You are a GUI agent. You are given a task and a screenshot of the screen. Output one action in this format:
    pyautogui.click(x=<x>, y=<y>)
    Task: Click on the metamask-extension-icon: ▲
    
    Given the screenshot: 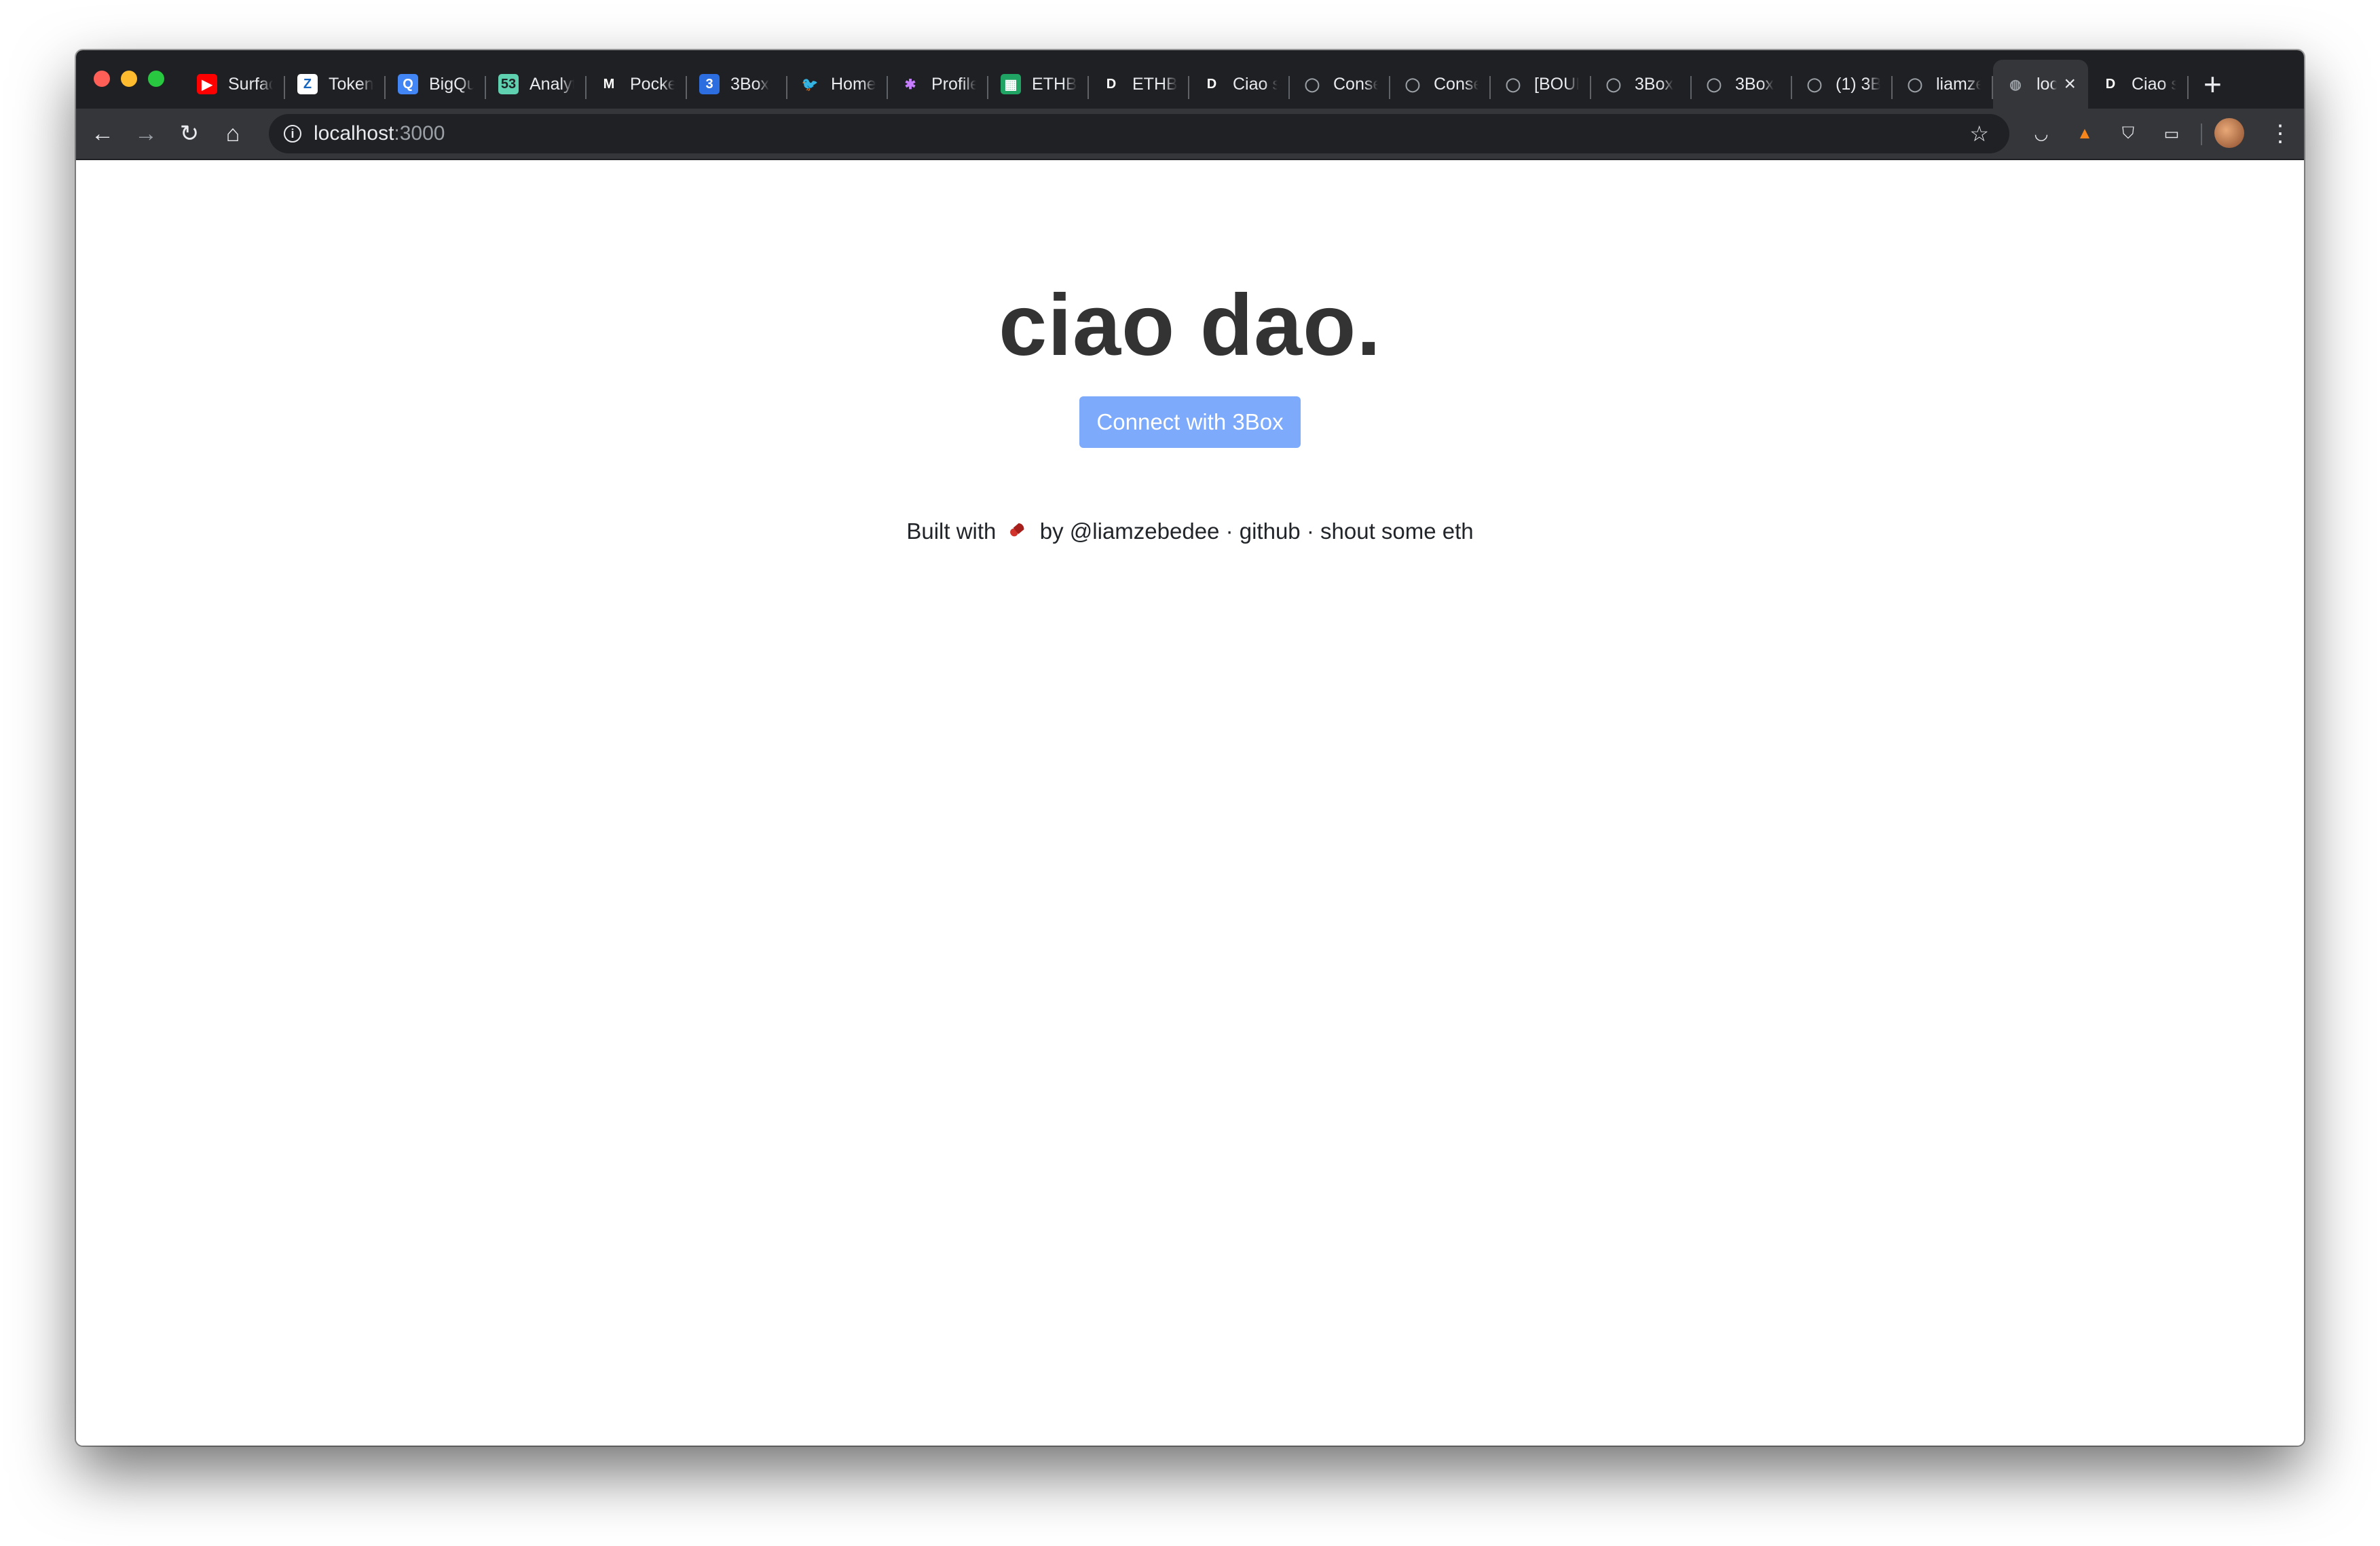 What is the action you would take?
    pyautogui.click(x=2084, y=134)
    